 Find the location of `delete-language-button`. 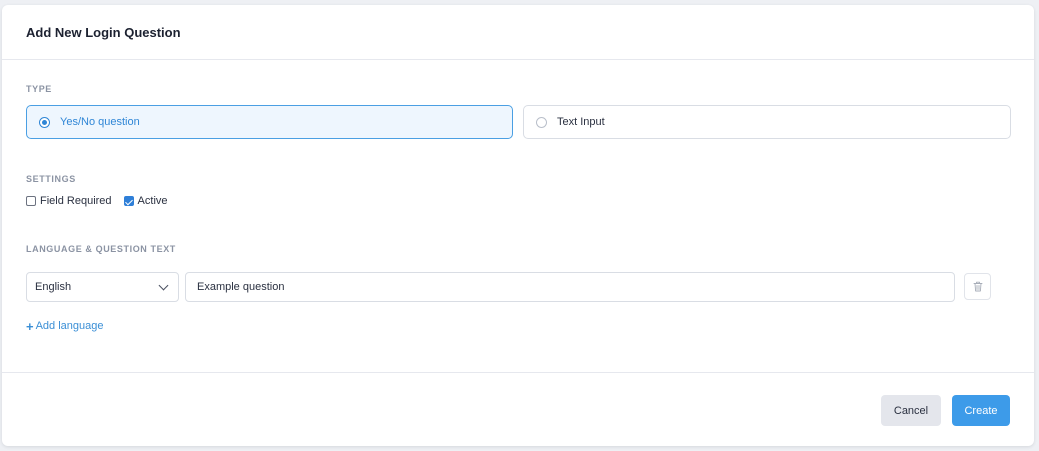

delete-language-button is located at coordinates (977, 286).